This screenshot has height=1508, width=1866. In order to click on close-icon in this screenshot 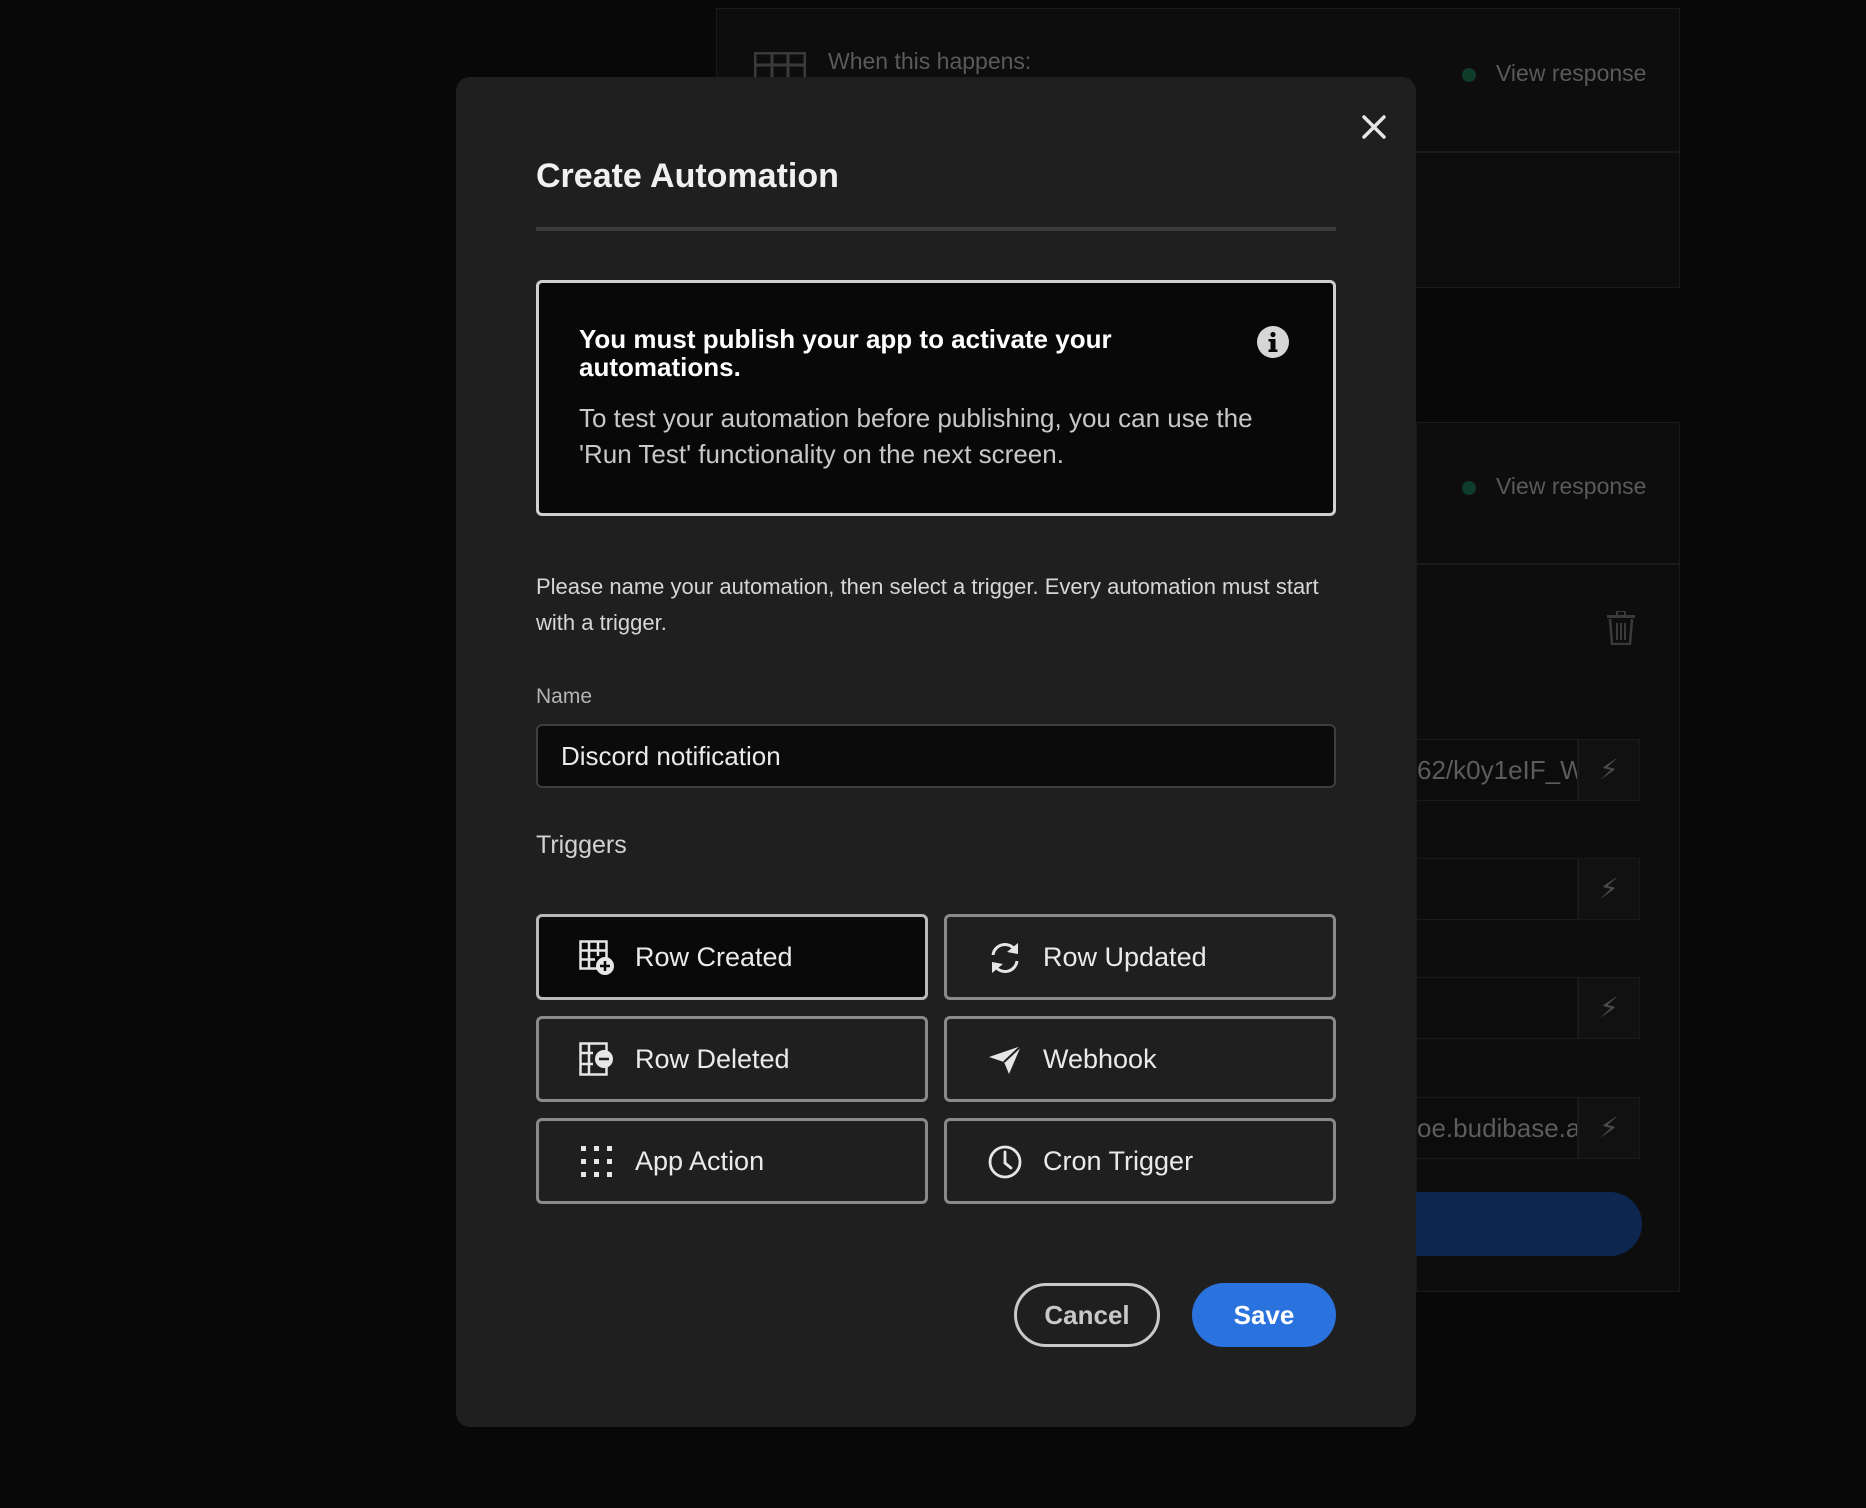, I will do `click(1374, 127)`.